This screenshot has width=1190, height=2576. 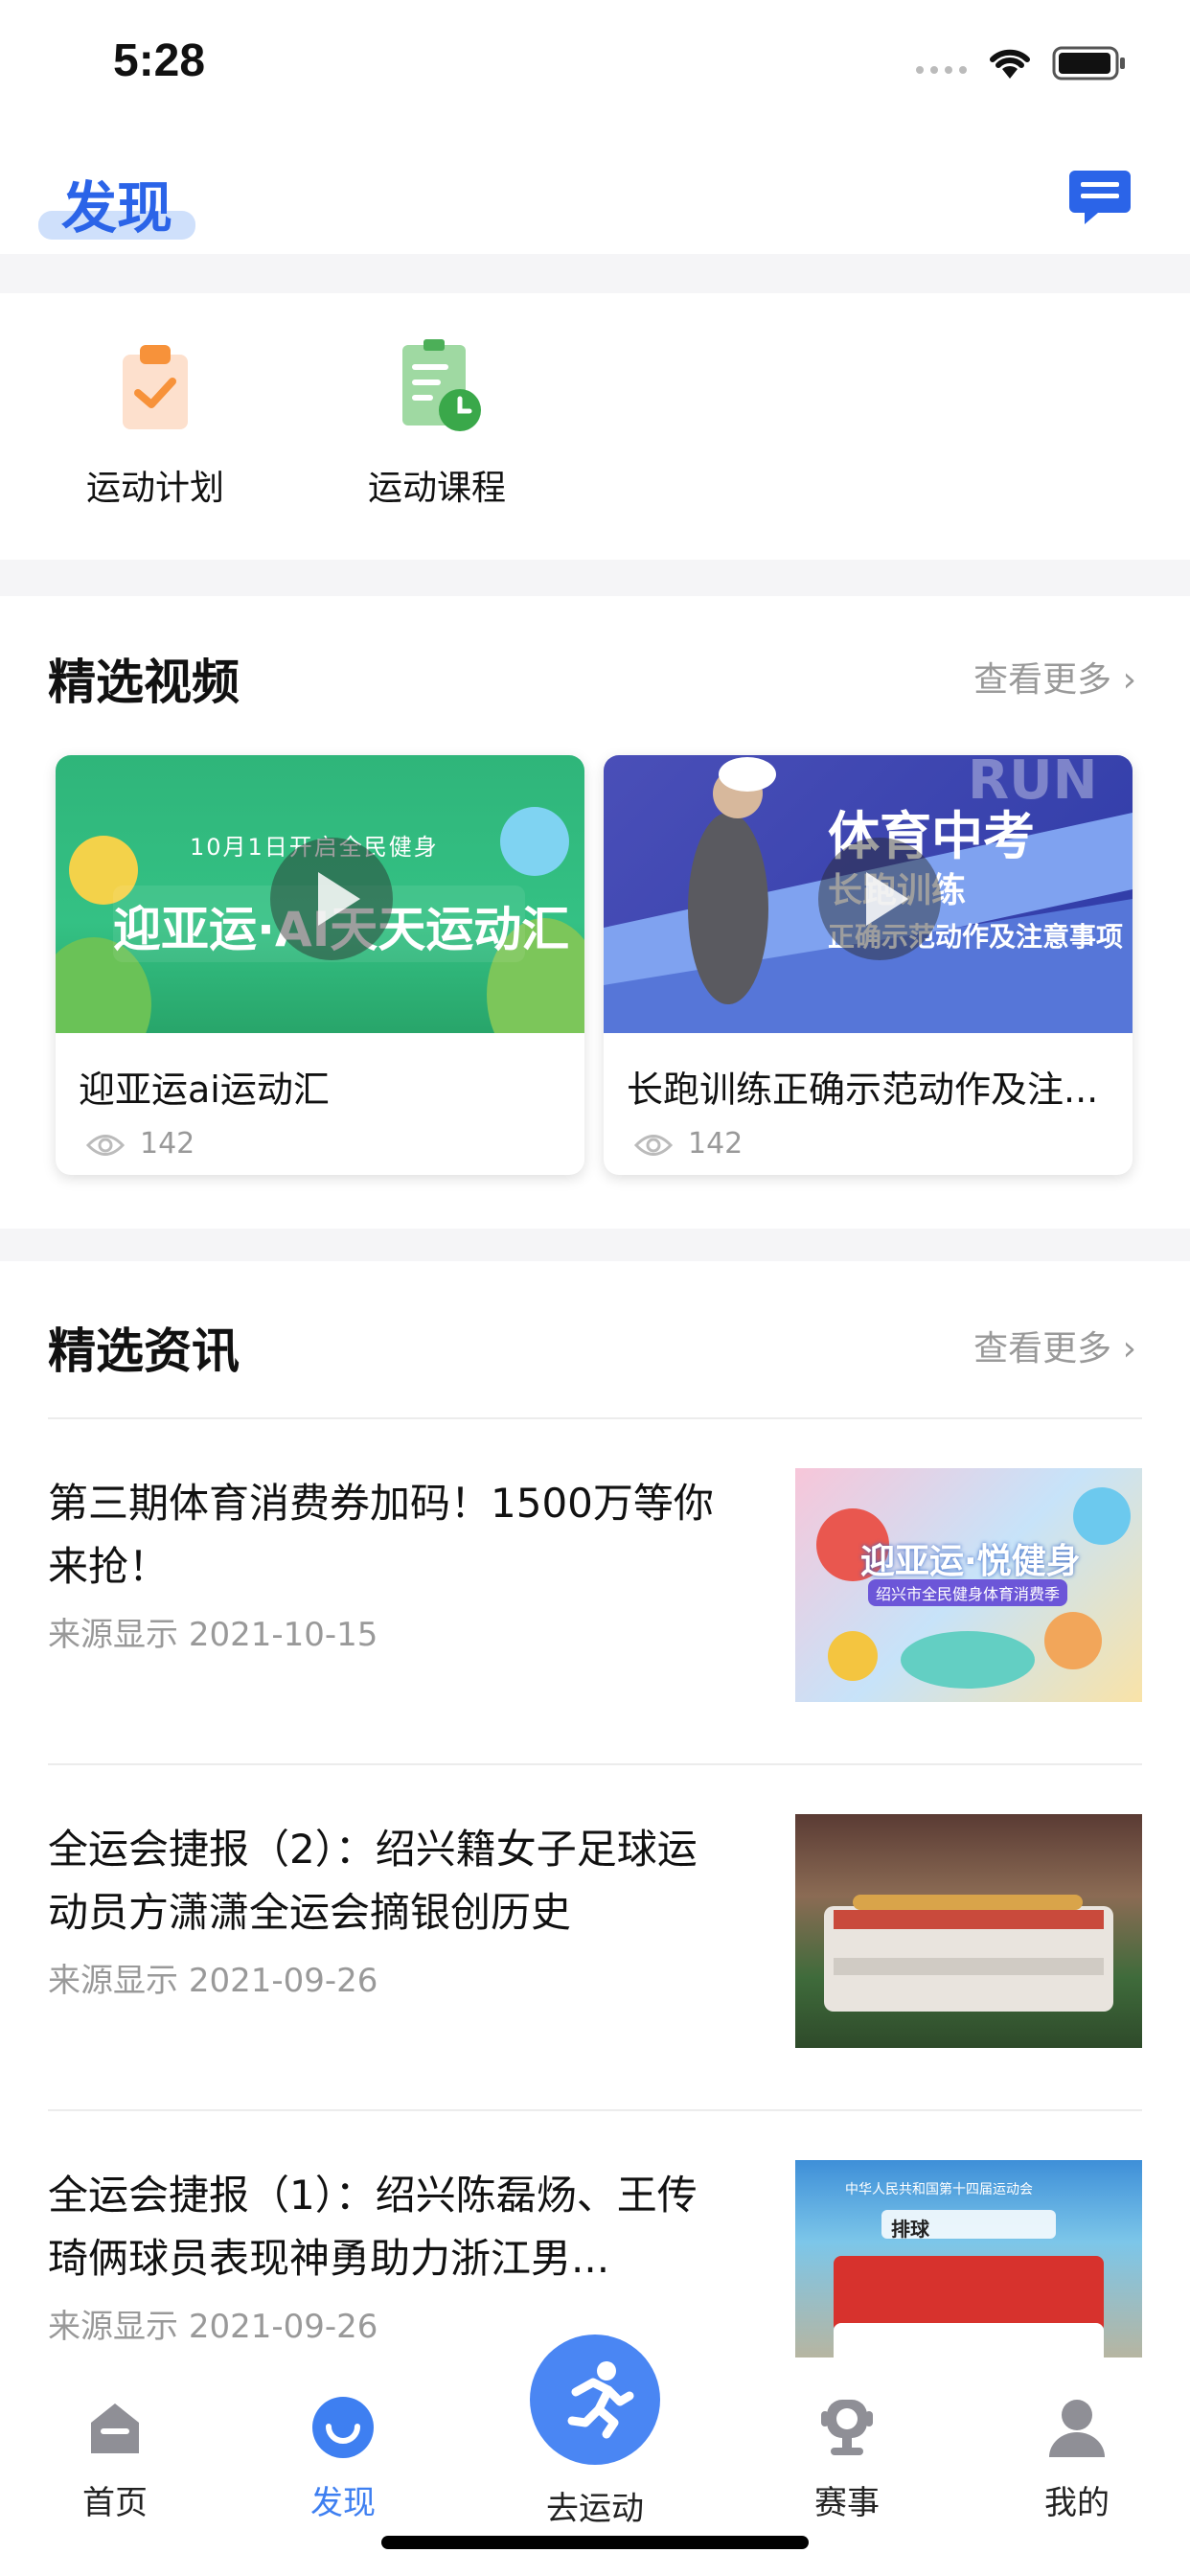 I want to click on view-more-news-link: 查看更多 ›, so click(x=1054, y=1345).